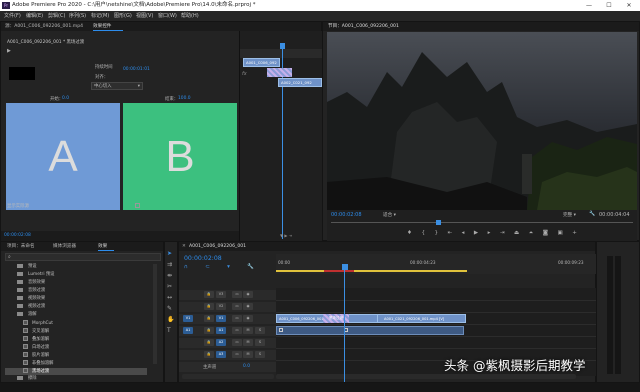 This screenshot has width=640, height=392. Describe the element at coordinates (426, 376) in the screenshot. I see `timeline-horizontal-scrollbar` at that location.